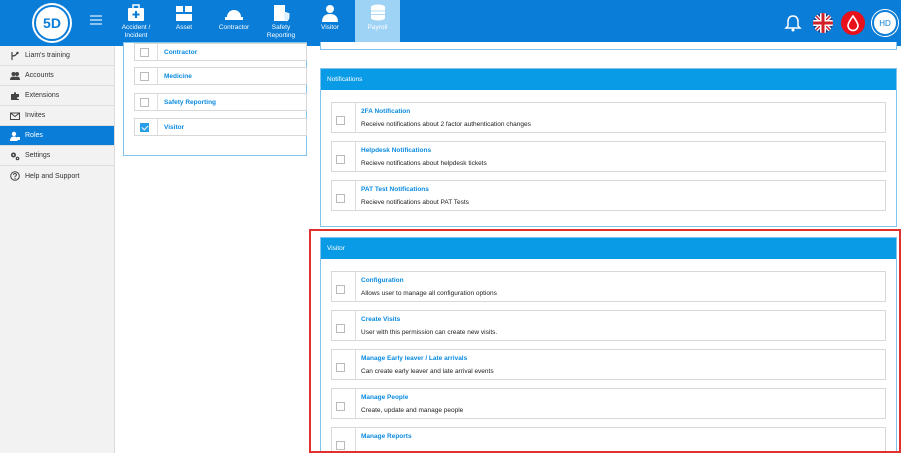 This screenshot has width=901, height=453. Describe the element at coordinates (52, 176) in the screenshot. I see `sidebar-item-label: Help and Support` at that location.